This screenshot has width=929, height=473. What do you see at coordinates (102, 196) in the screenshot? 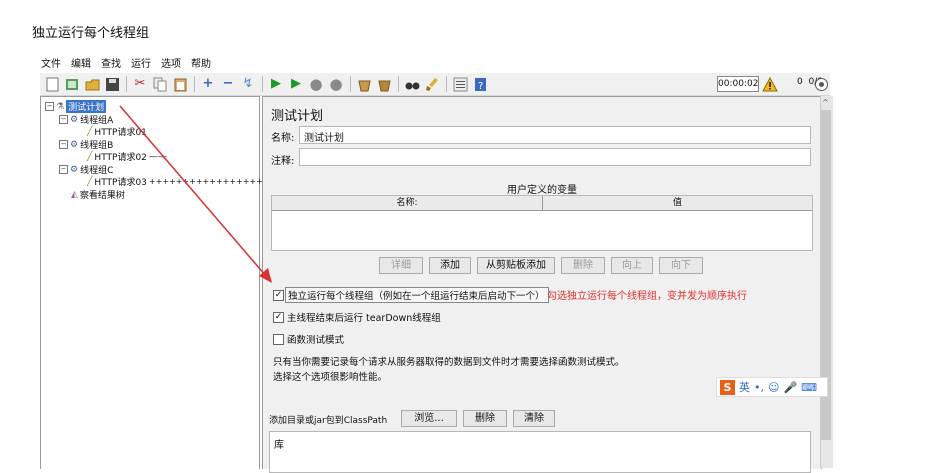
I see `tree-label: 察看结果树` at bounding box center [102, 196].